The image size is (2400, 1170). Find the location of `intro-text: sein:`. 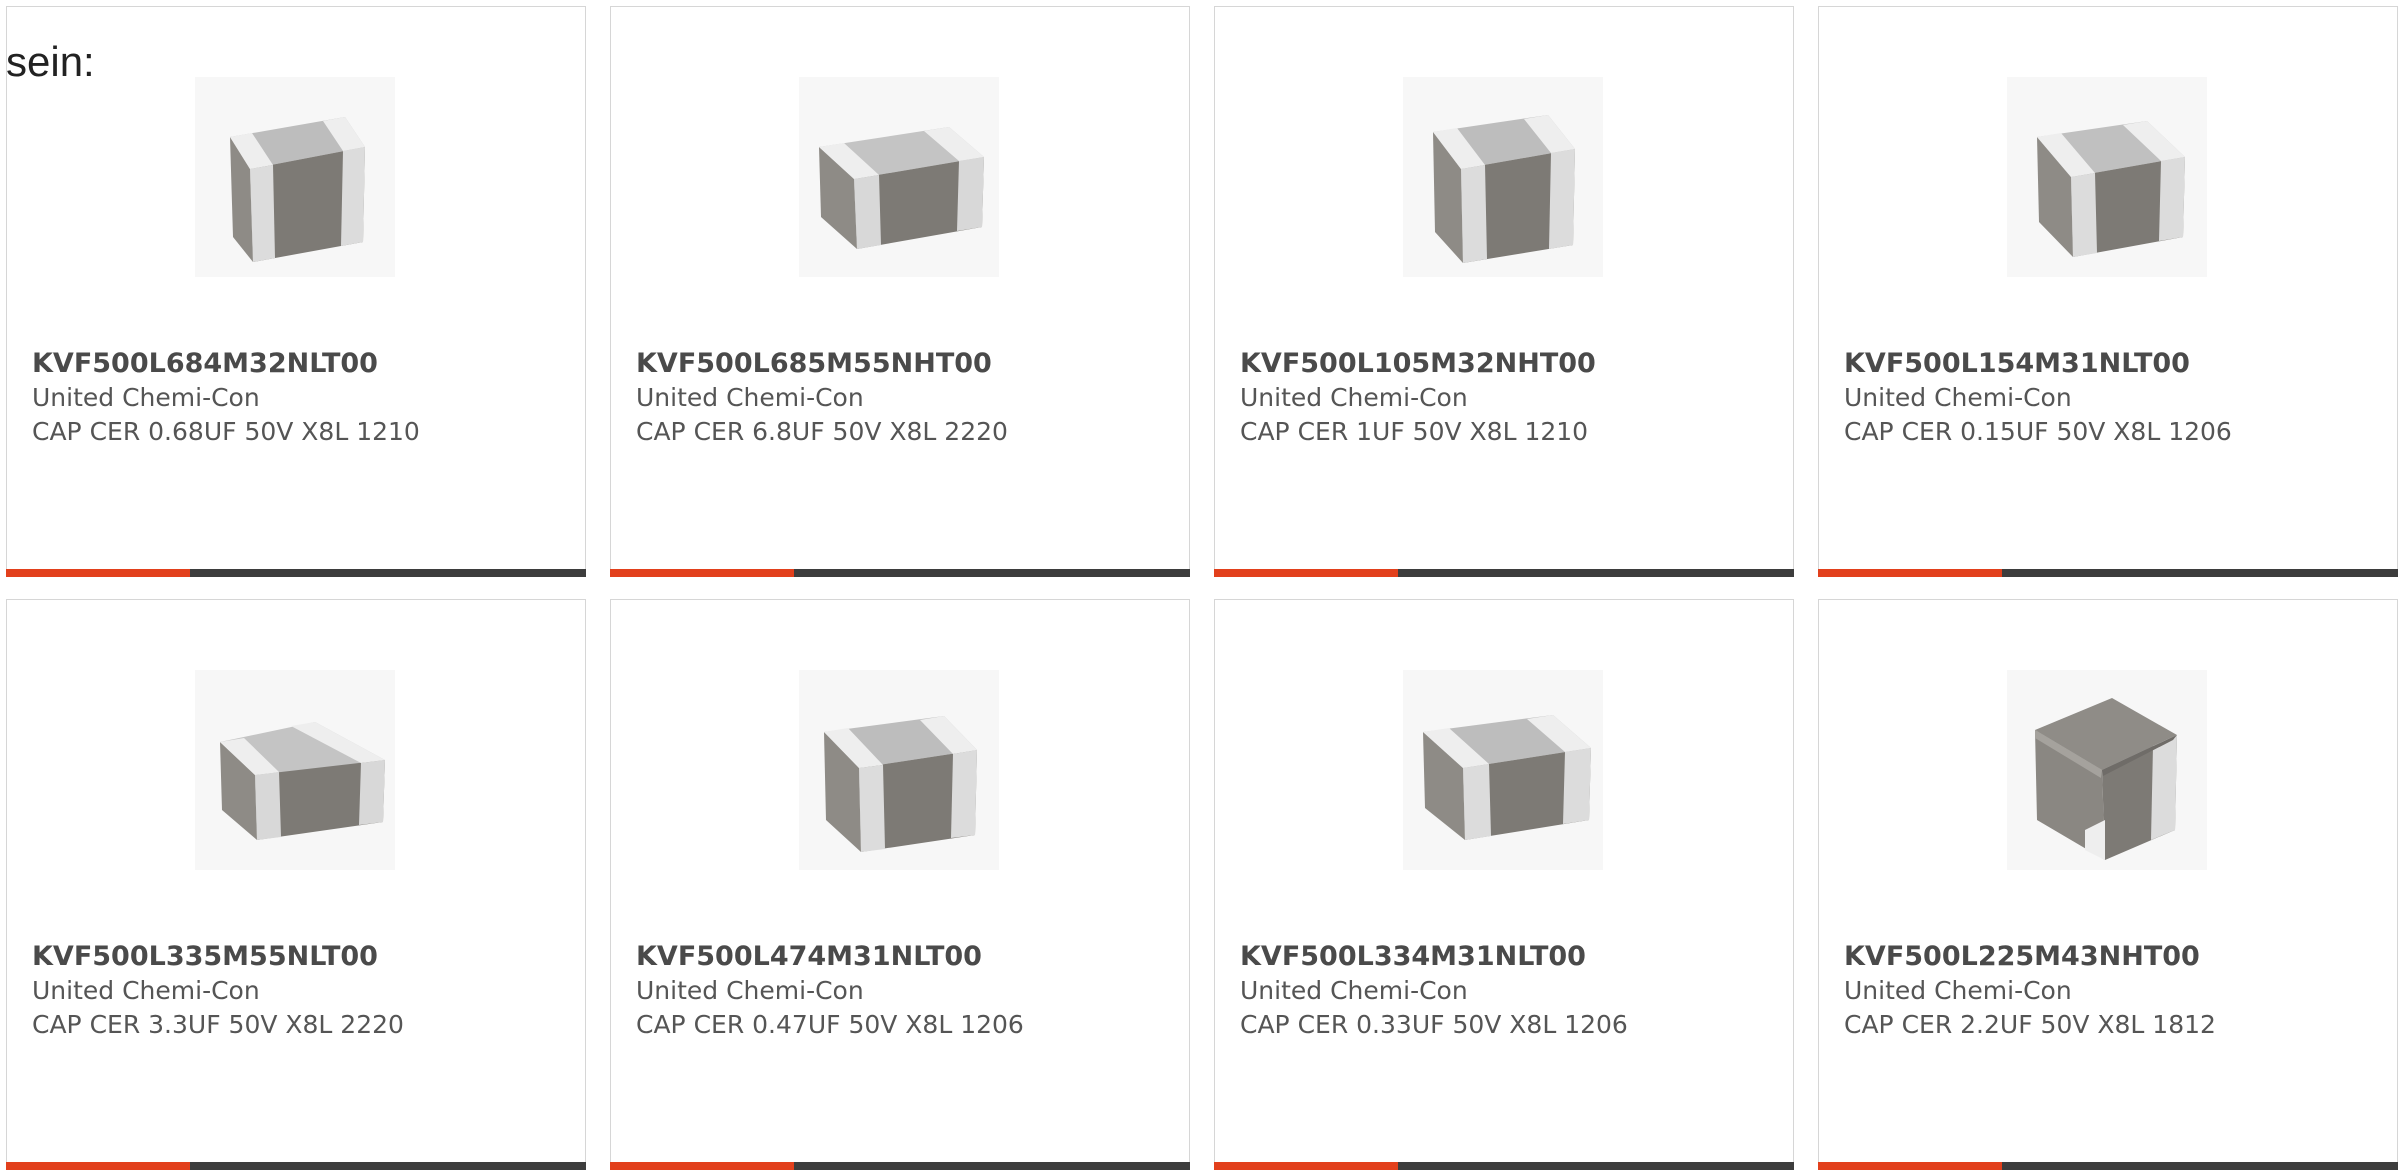

intro-text: sein: is located at coordinates (50, 61).